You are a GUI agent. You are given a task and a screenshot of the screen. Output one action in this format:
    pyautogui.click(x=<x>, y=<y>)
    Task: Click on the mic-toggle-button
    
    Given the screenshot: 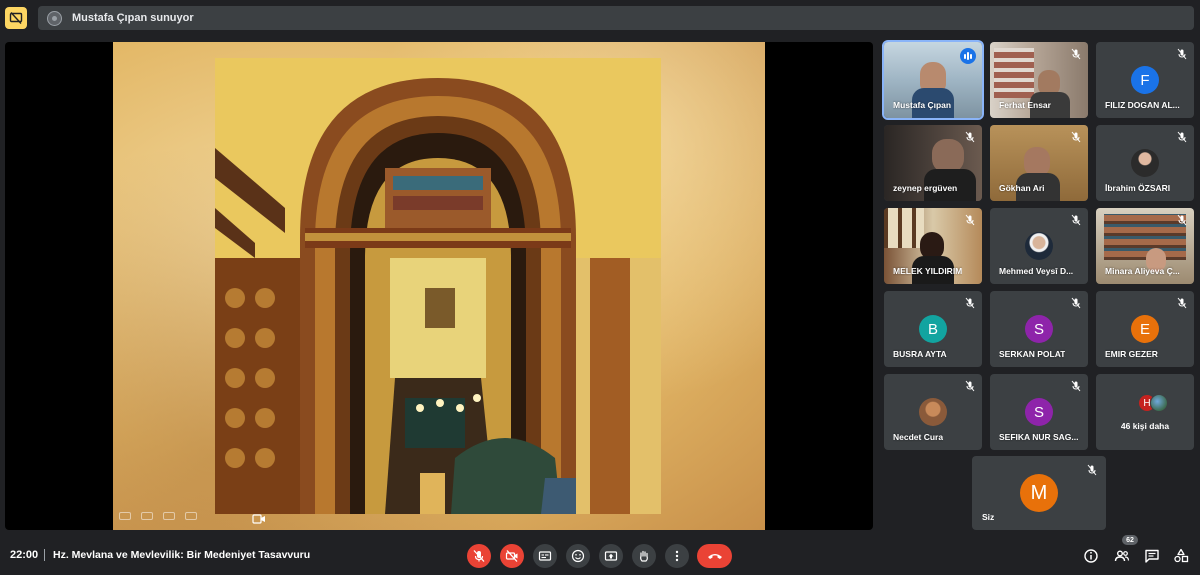 What is the action you would take?
    pyautogui.click(x=479, y=556)
    